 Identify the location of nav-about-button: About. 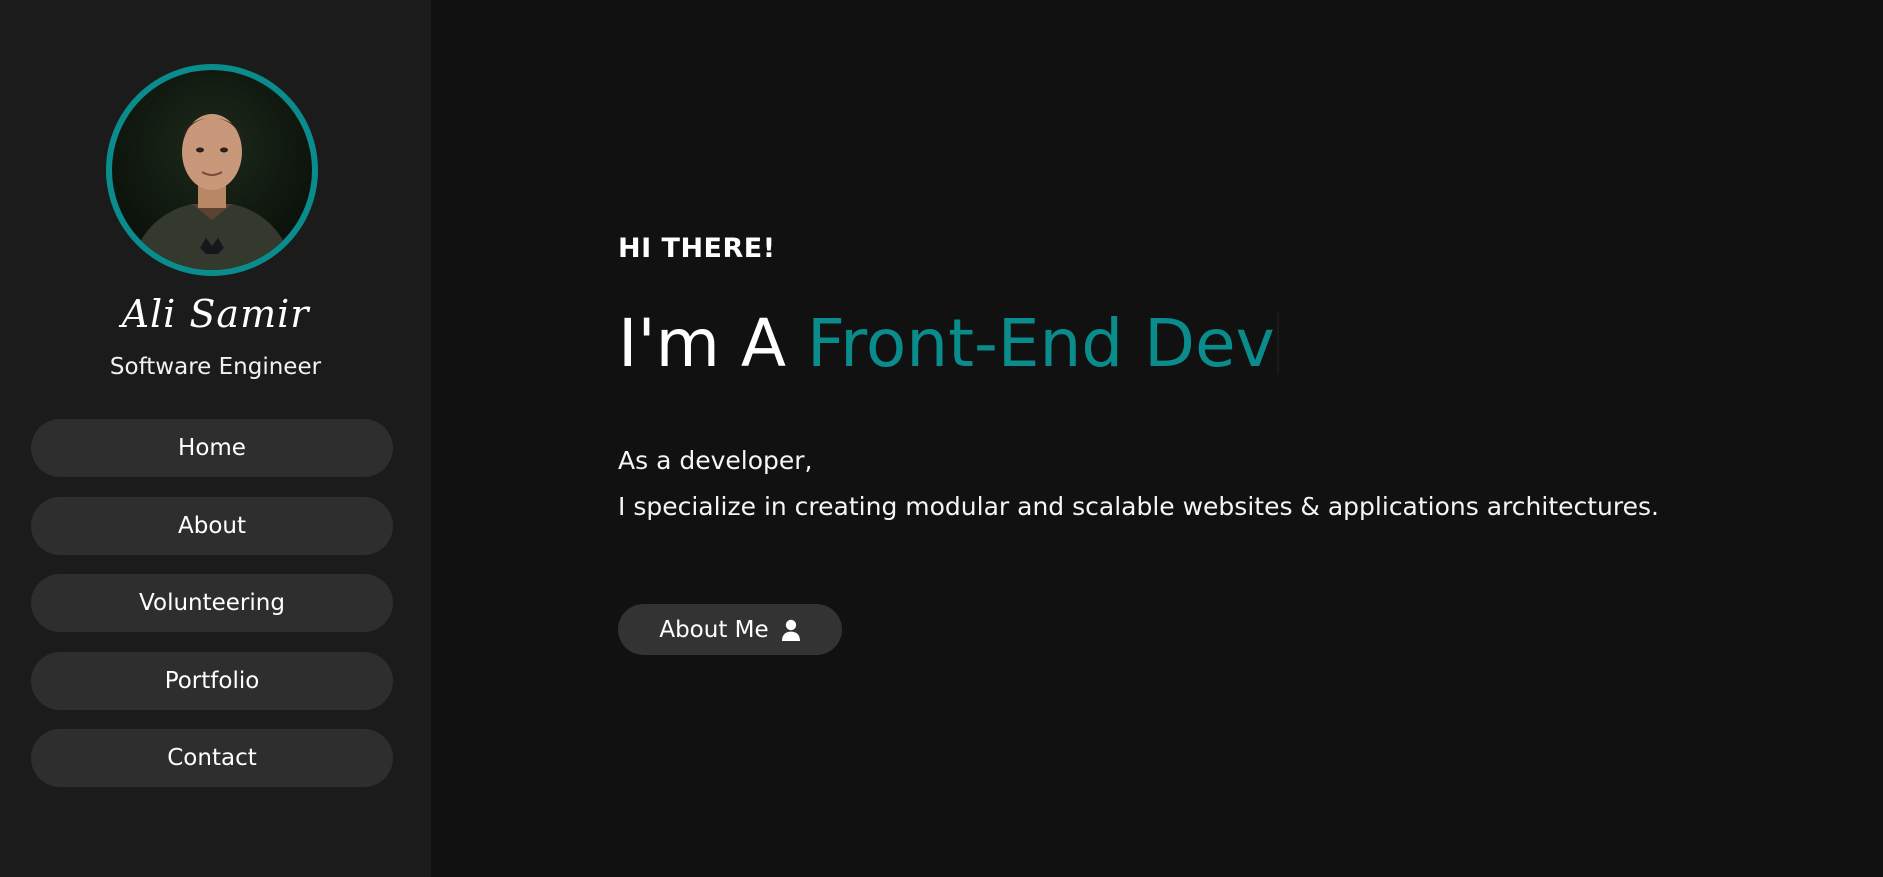
(212, 525).